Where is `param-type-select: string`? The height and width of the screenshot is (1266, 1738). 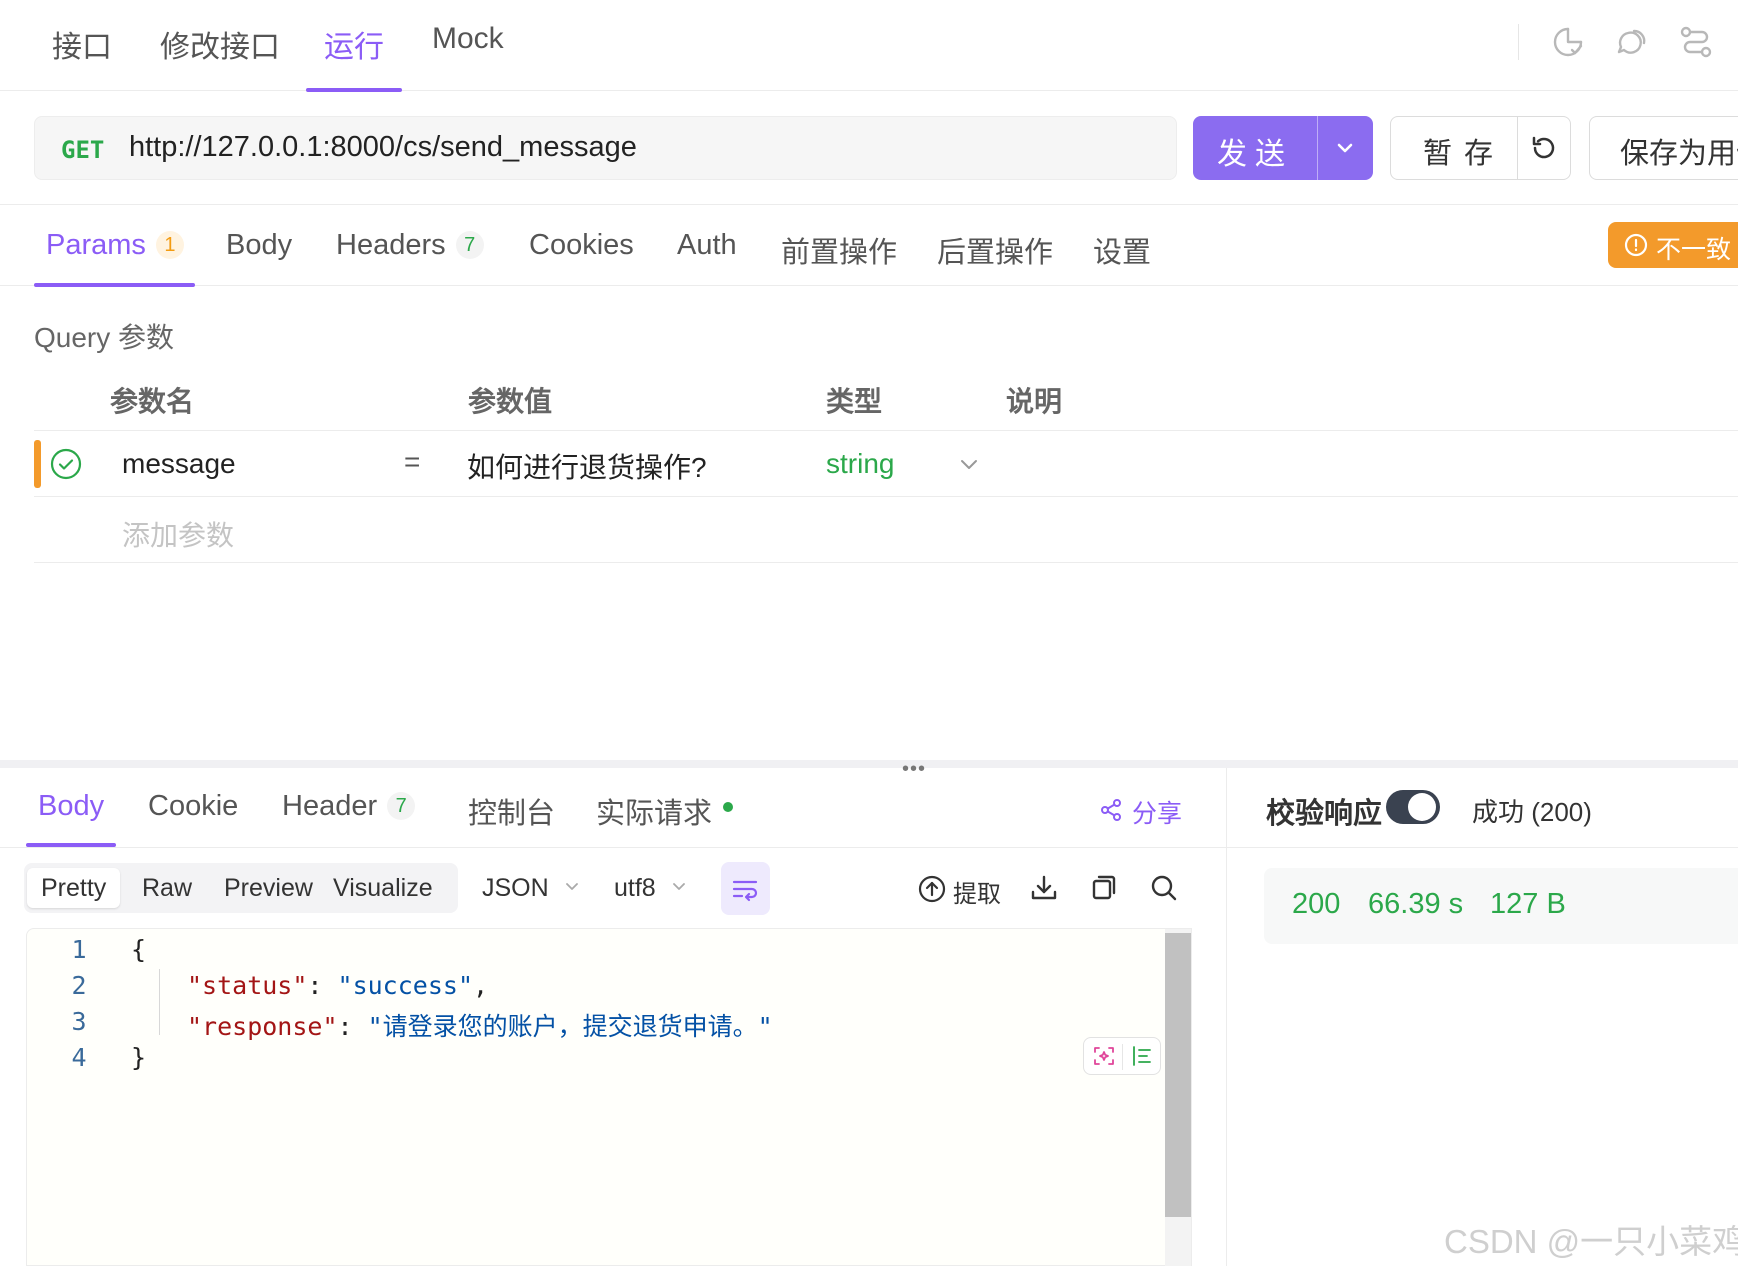
param-type-select: string is located at coordinates (860, 464).